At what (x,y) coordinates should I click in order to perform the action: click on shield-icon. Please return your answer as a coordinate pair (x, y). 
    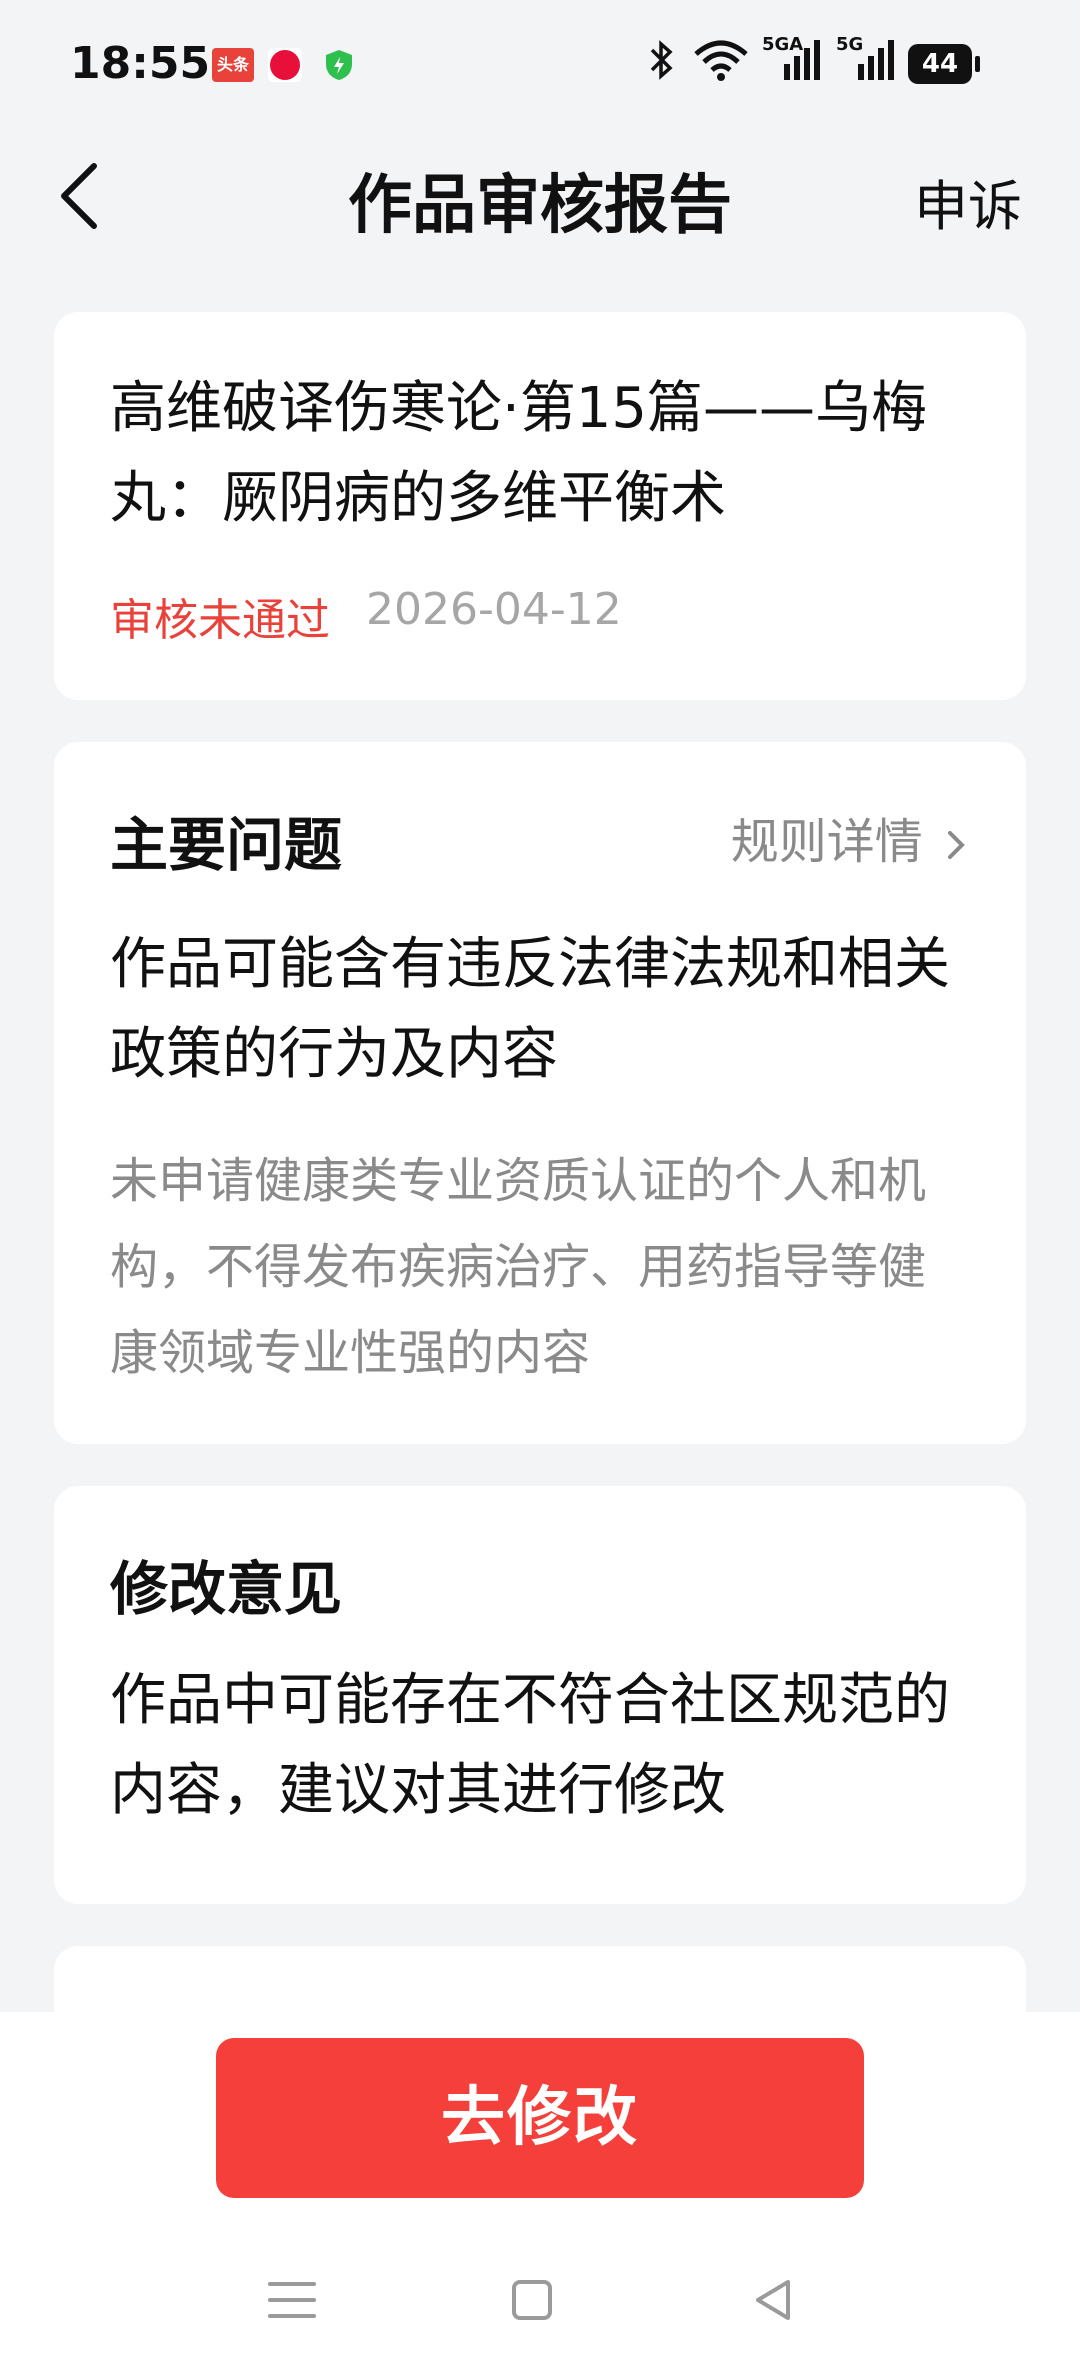
    Looking at the image, I should click on (339, 65).